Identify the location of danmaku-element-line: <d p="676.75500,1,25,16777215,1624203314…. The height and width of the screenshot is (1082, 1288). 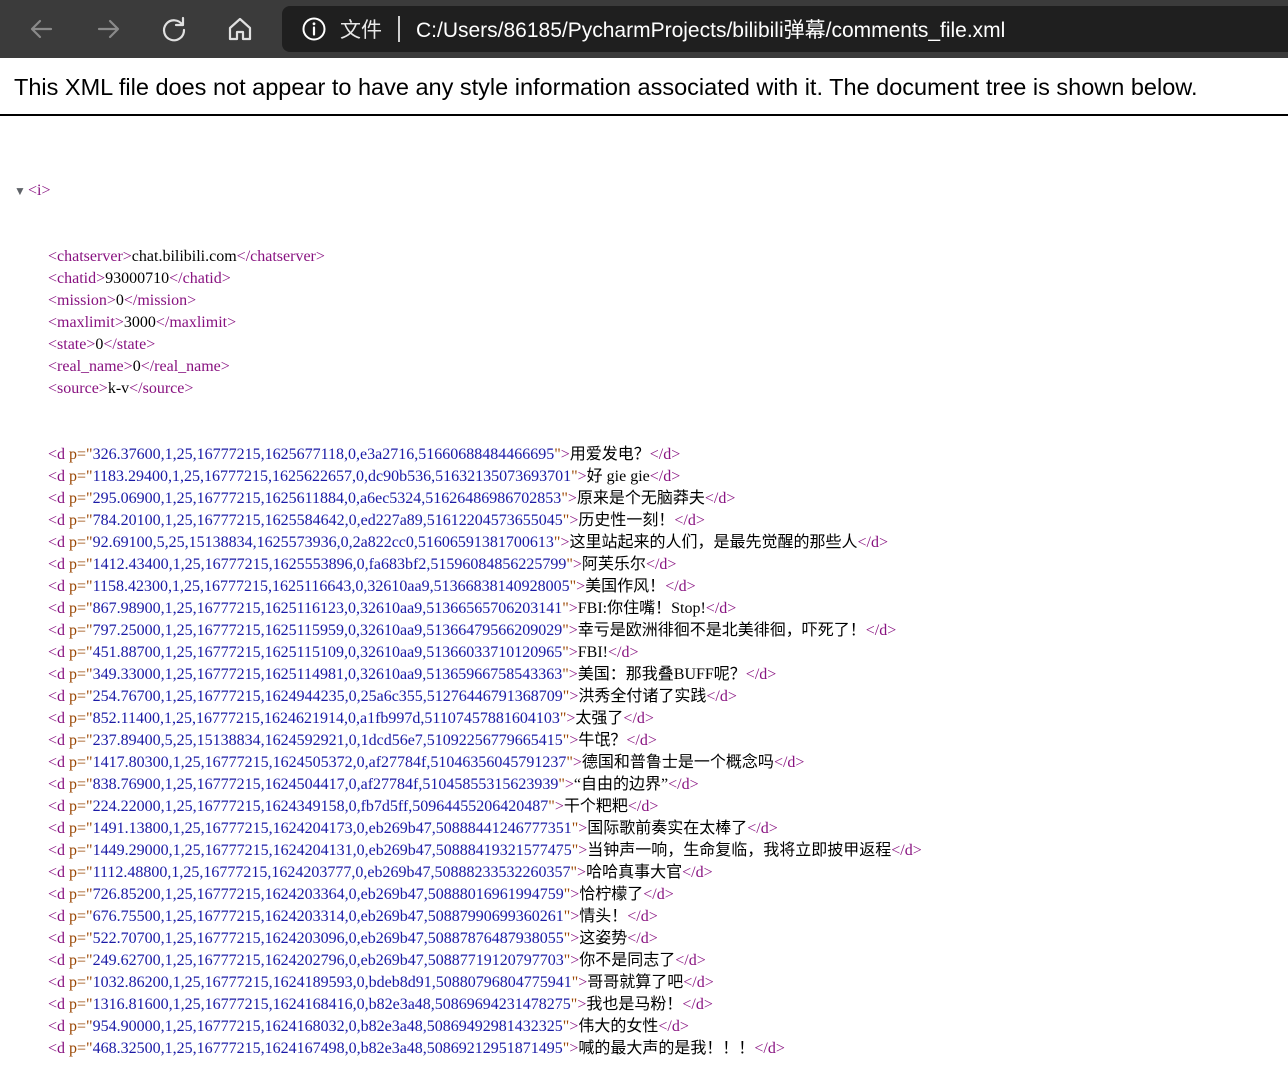
(644, 917).